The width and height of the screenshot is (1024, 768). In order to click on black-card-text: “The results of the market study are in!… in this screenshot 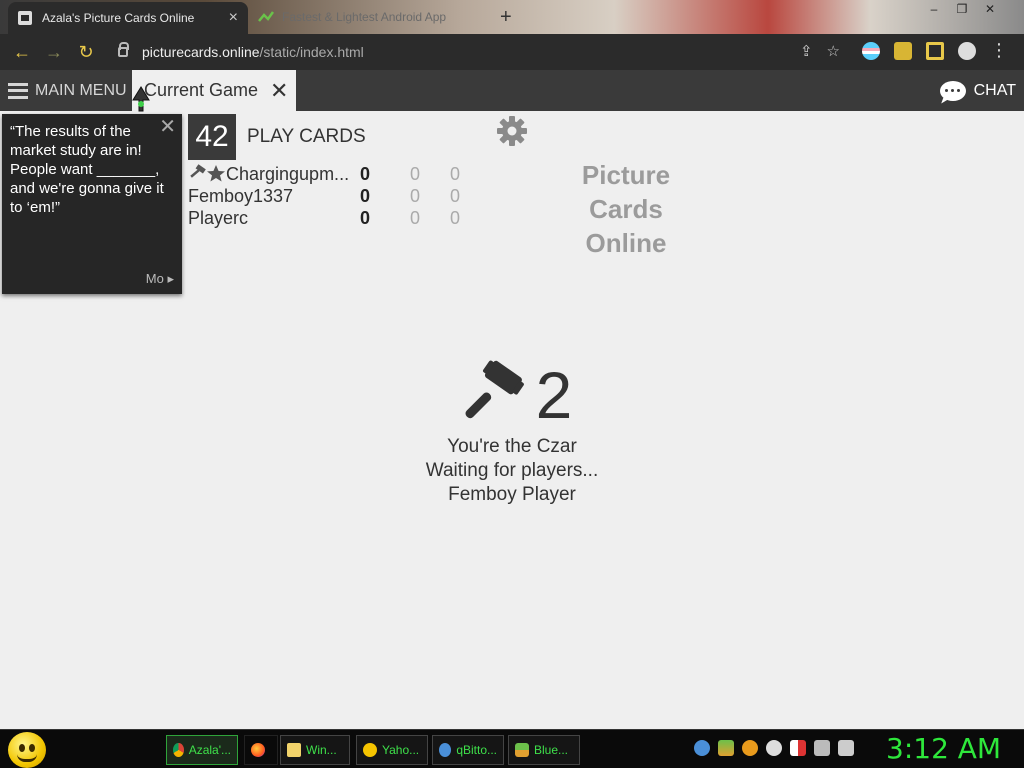, I will do `click(87, 169)`.